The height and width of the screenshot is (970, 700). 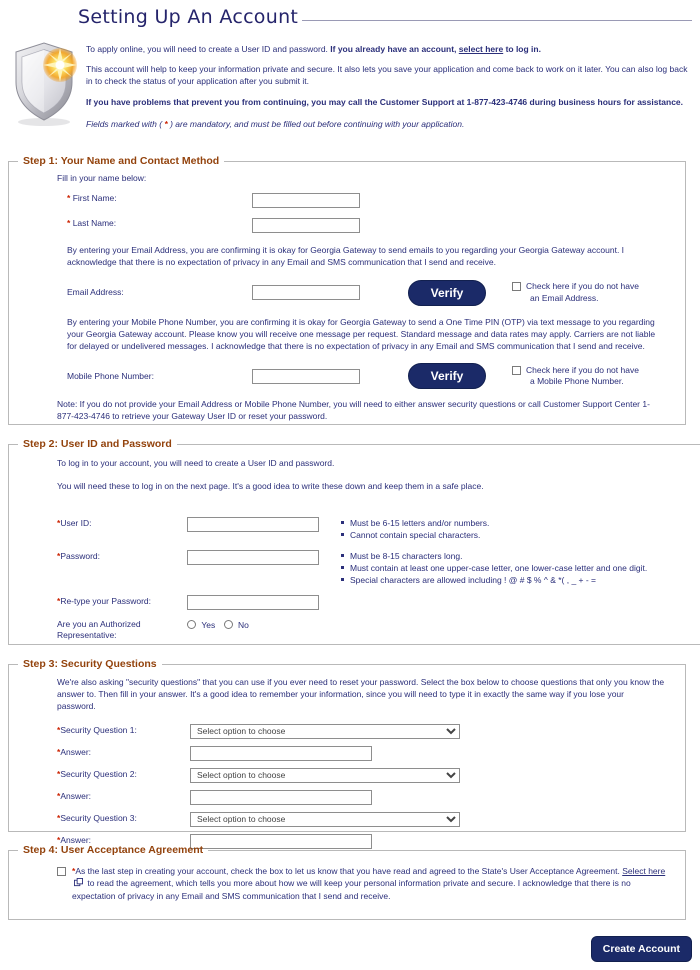 What do you see at coordinates (110, 375) in the screenshot?
I see `mobile-phone-label: Mobile Phone Number:` at bounding box center [110, 375].